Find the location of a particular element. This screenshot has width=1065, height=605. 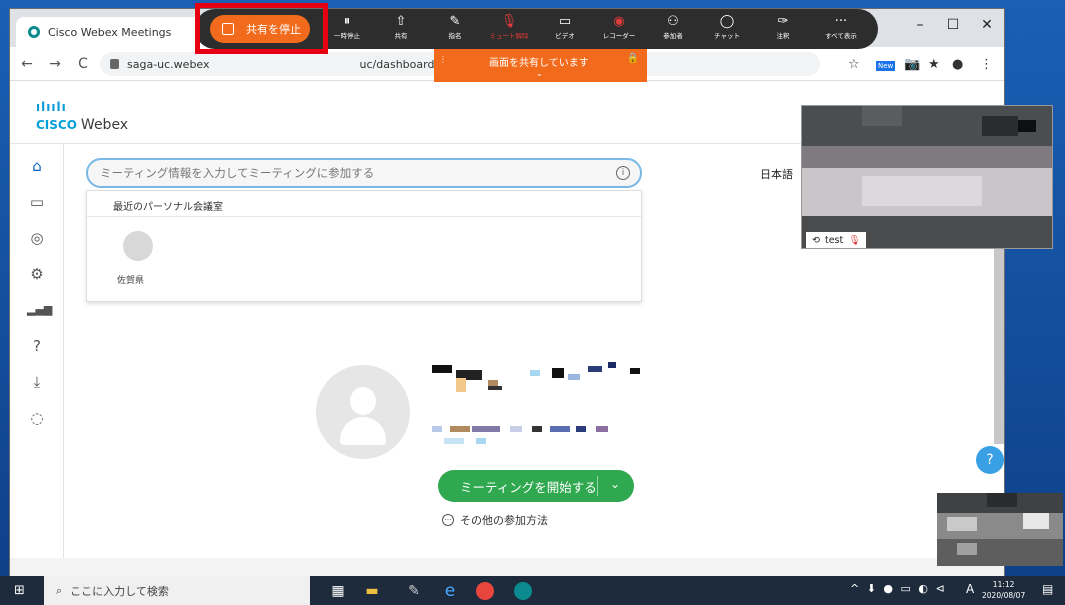

sharing-banner-text: 画面を共有しています is located at coordinates (539, 63).